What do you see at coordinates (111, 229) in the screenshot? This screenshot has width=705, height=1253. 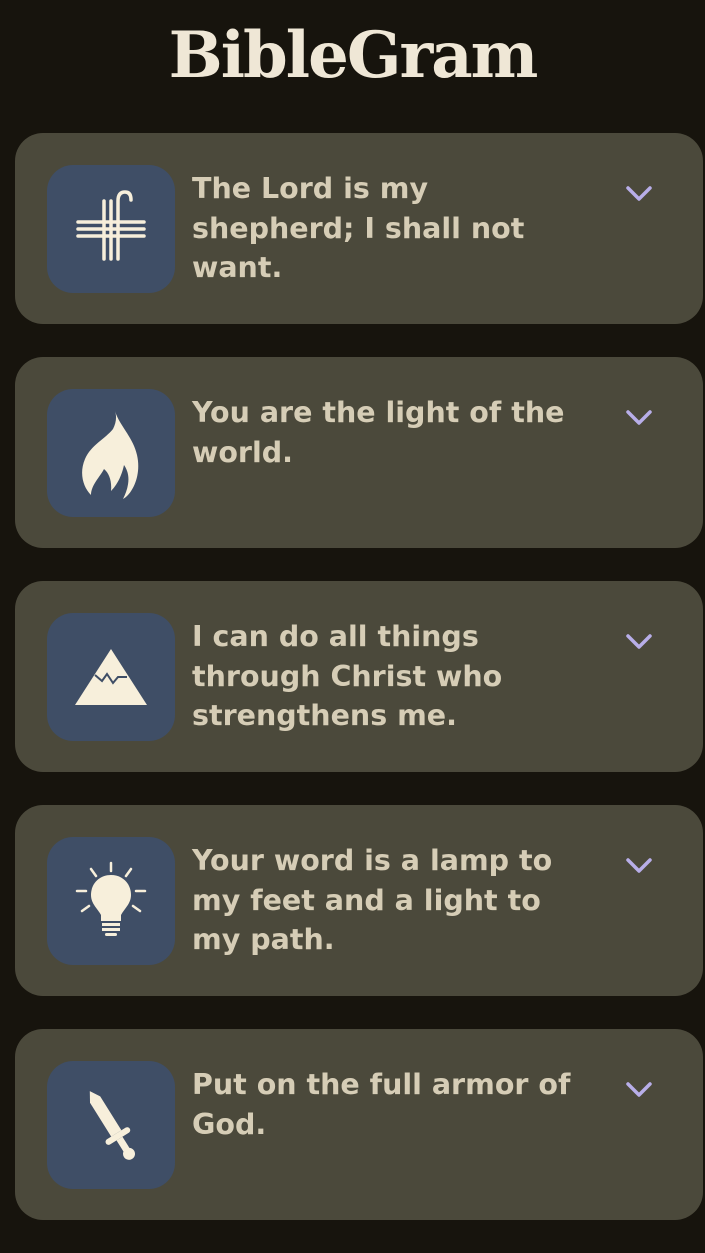 I see `shepherd-staff-cross-icon` at bounding box center [111, 229].